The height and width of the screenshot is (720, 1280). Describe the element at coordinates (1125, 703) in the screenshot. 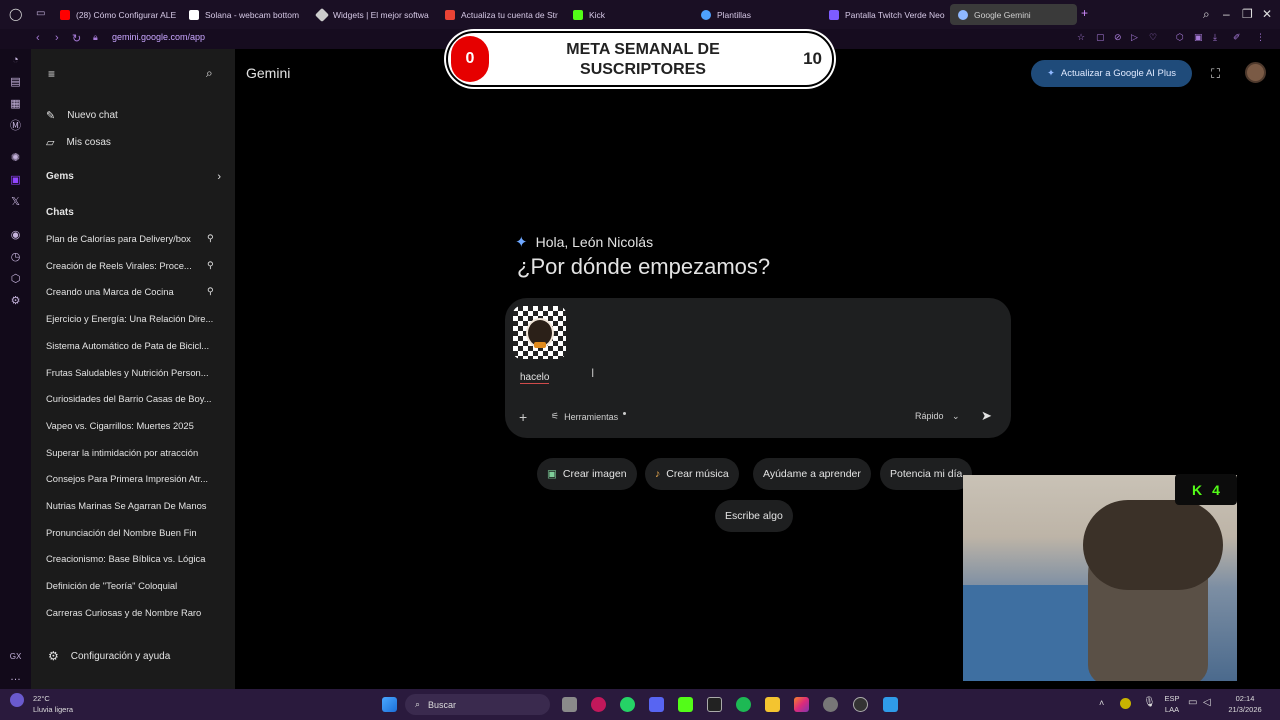

I see `tray-app-icon` at that location.